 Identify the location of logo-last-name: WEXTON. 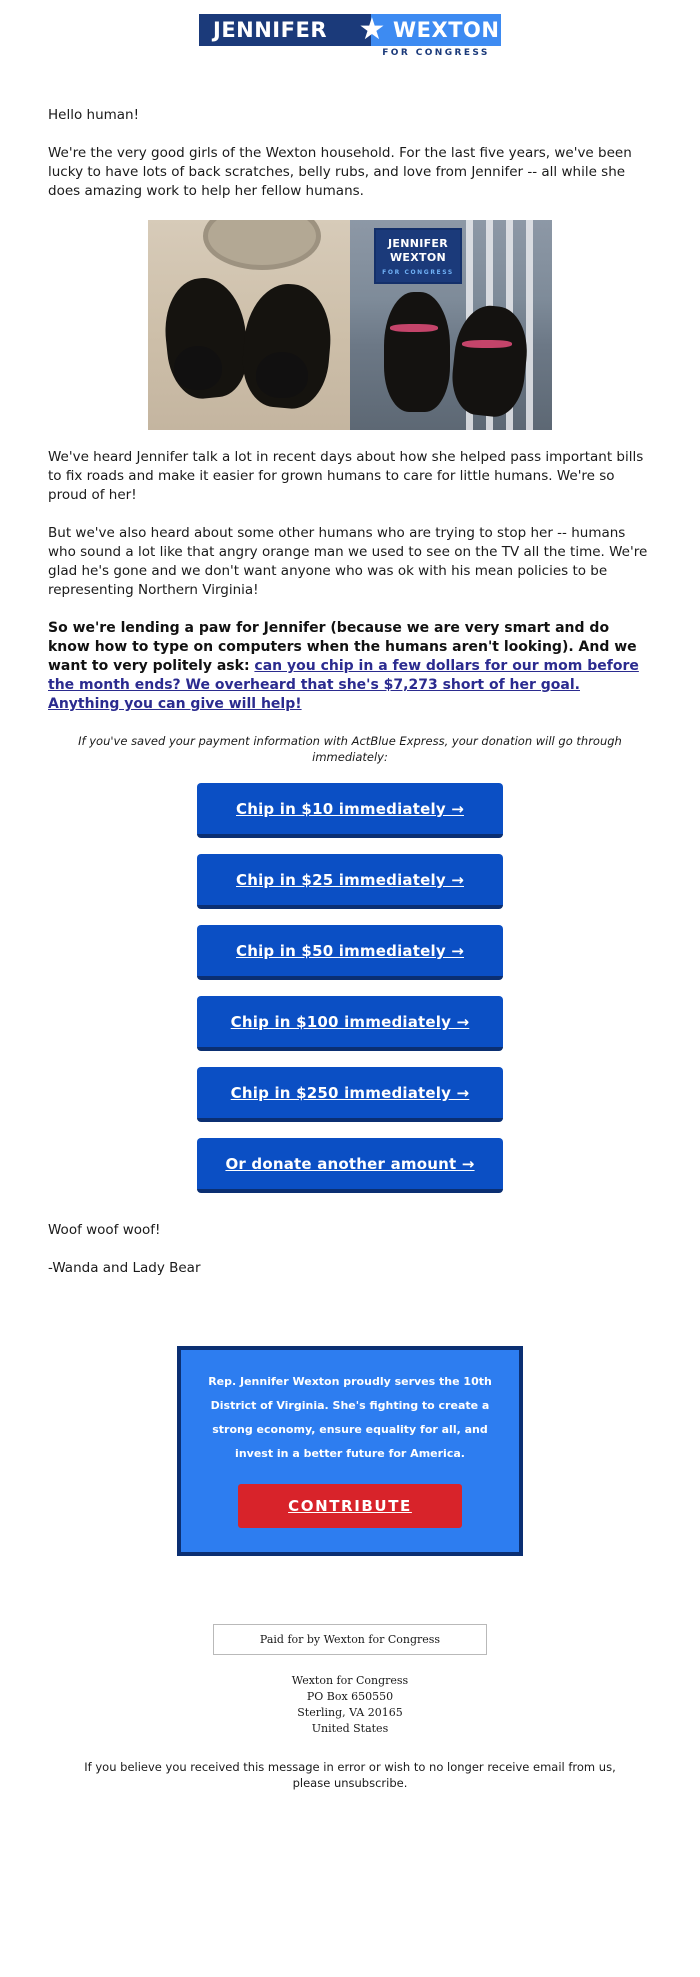
(446, 30).